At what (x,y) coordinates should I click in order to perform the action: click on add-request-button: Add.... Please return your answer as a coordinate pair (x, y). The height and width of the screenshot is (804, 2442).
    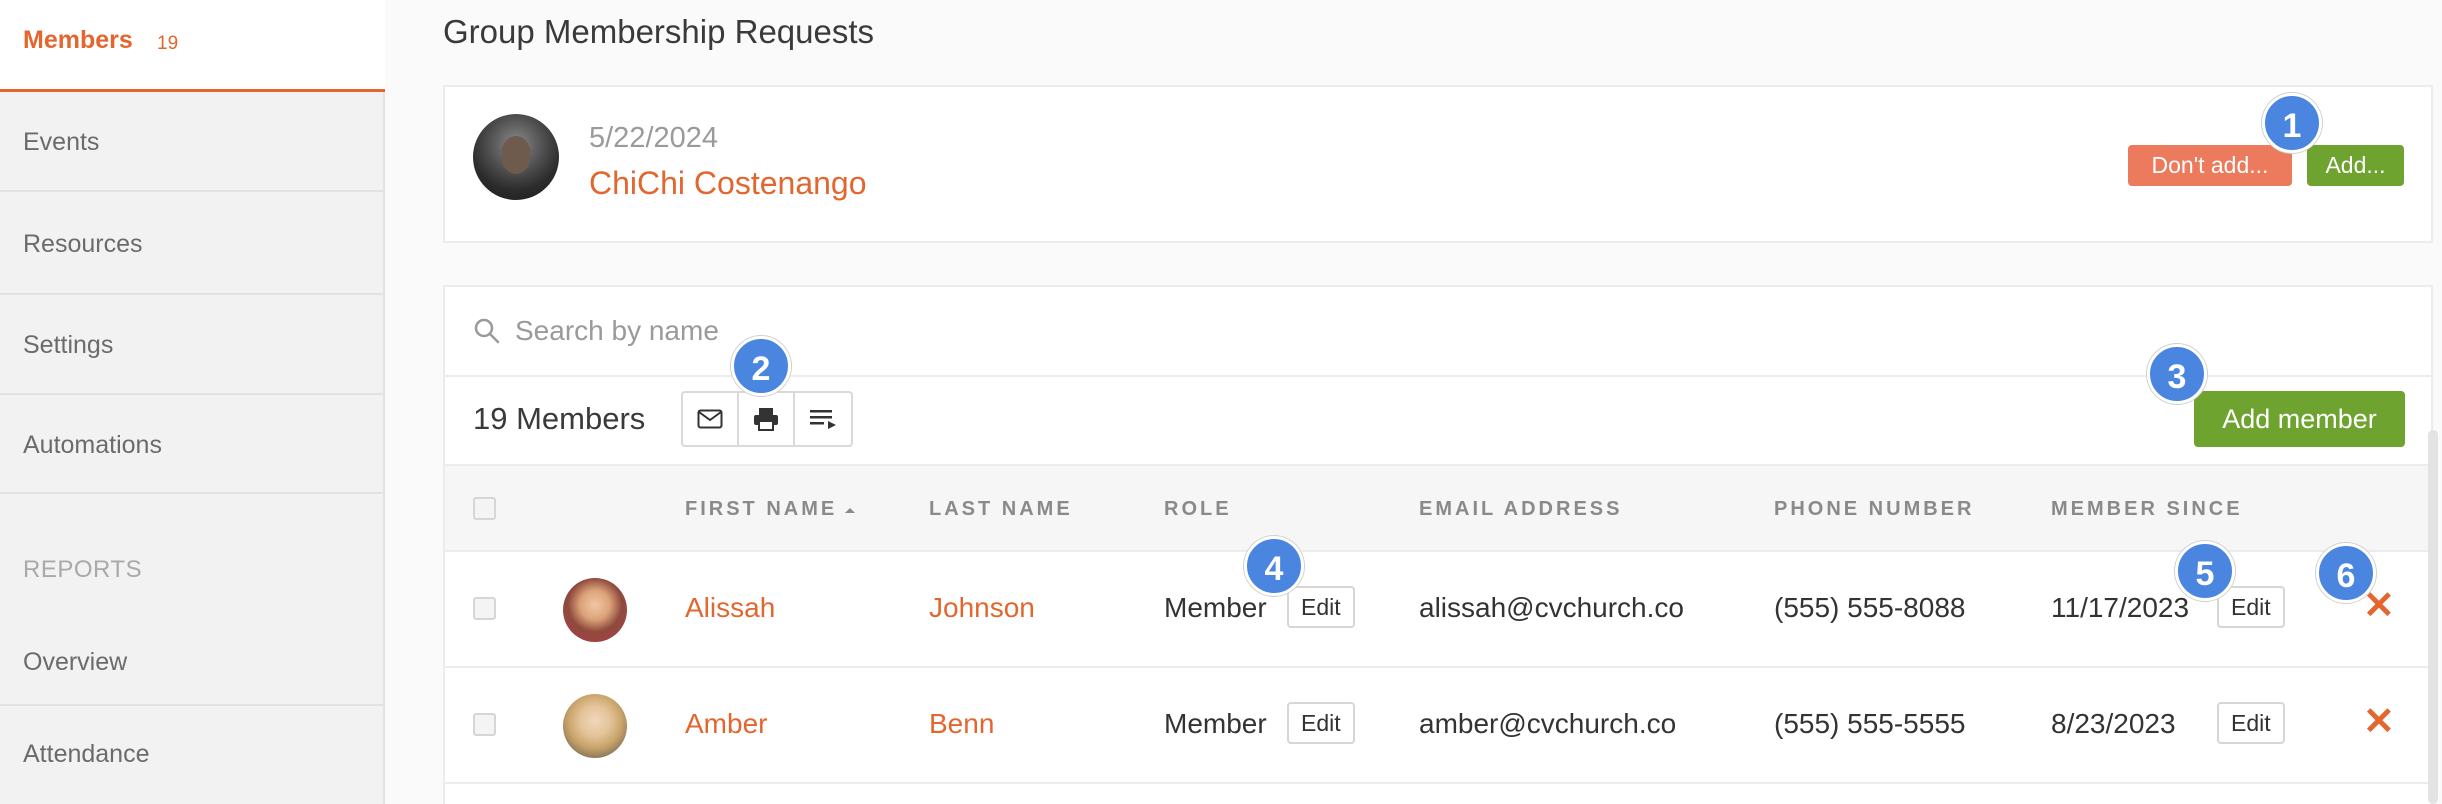
    Looking at the image, I should click on (2355, 165).